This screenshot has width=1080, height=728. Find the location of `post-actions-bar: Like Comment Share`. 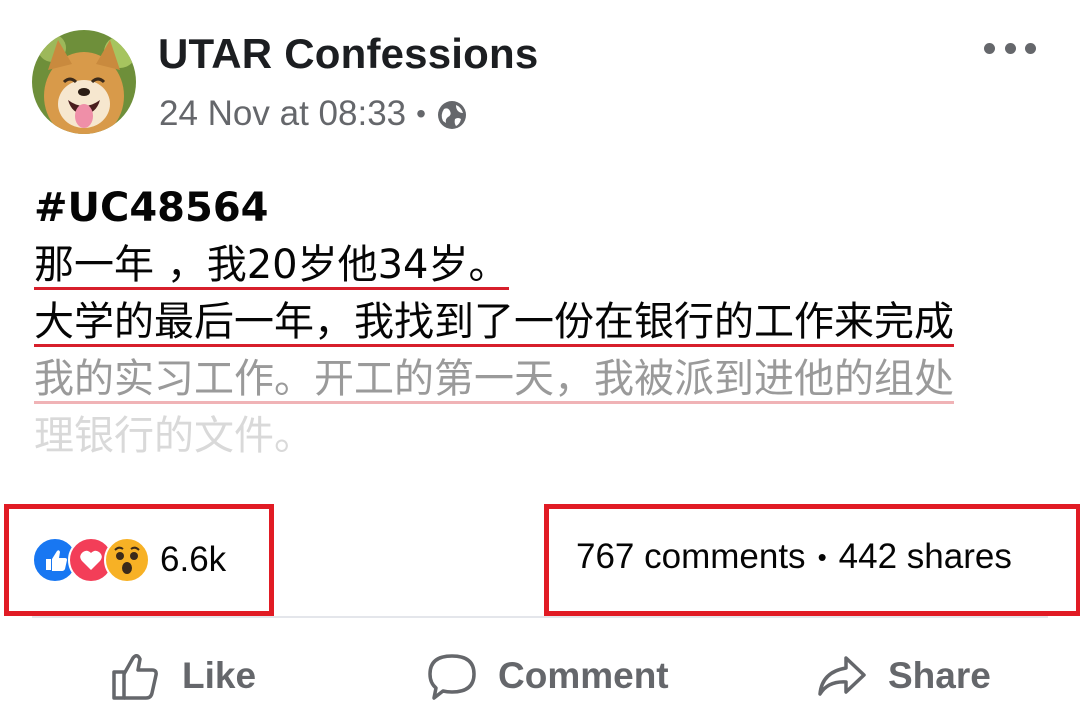

post-actions-bar: Like Comment Share is located at coordinates (540, 676).